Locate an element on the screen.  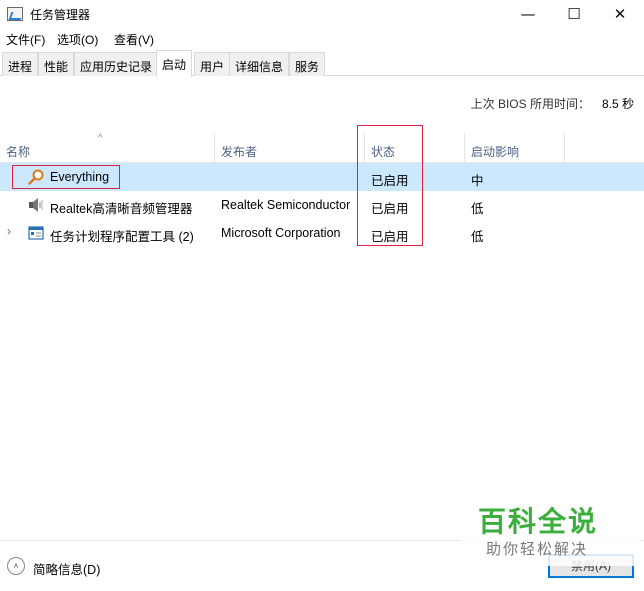
speaker-icon is located at coordinates (36, 205).